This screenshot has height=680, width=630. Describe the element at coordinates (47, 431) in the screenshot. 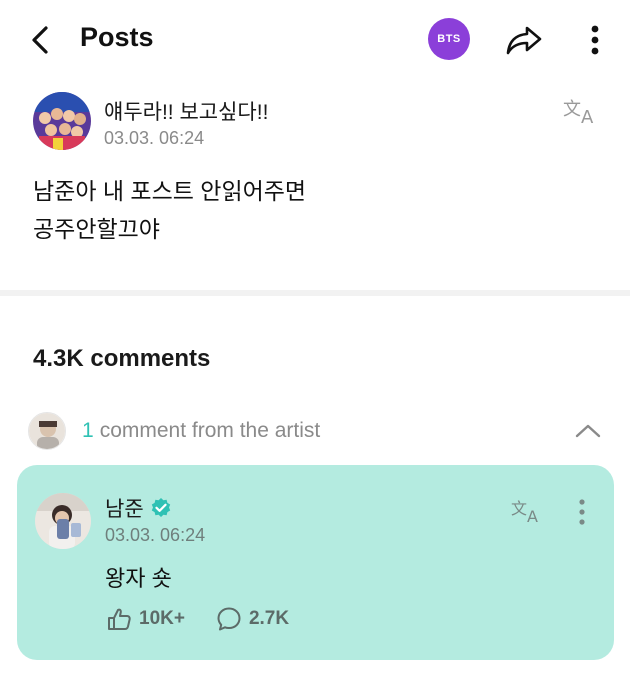

I see `artist-mini-avatar` at that location.